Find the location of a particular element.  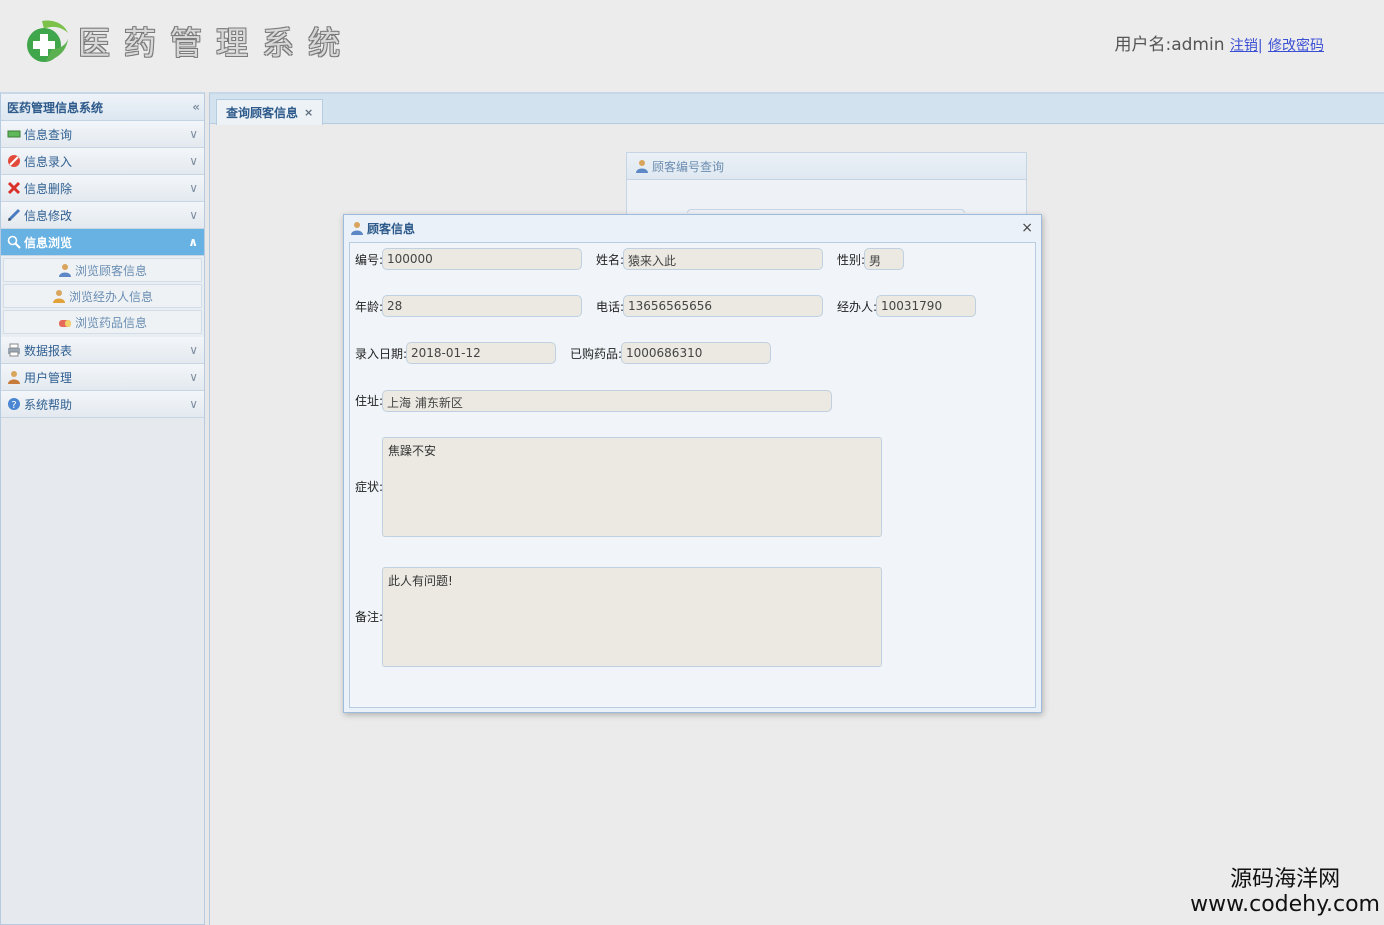

menu-item-entry: 信息录入 ∨ is located at coordinates (102, 161).